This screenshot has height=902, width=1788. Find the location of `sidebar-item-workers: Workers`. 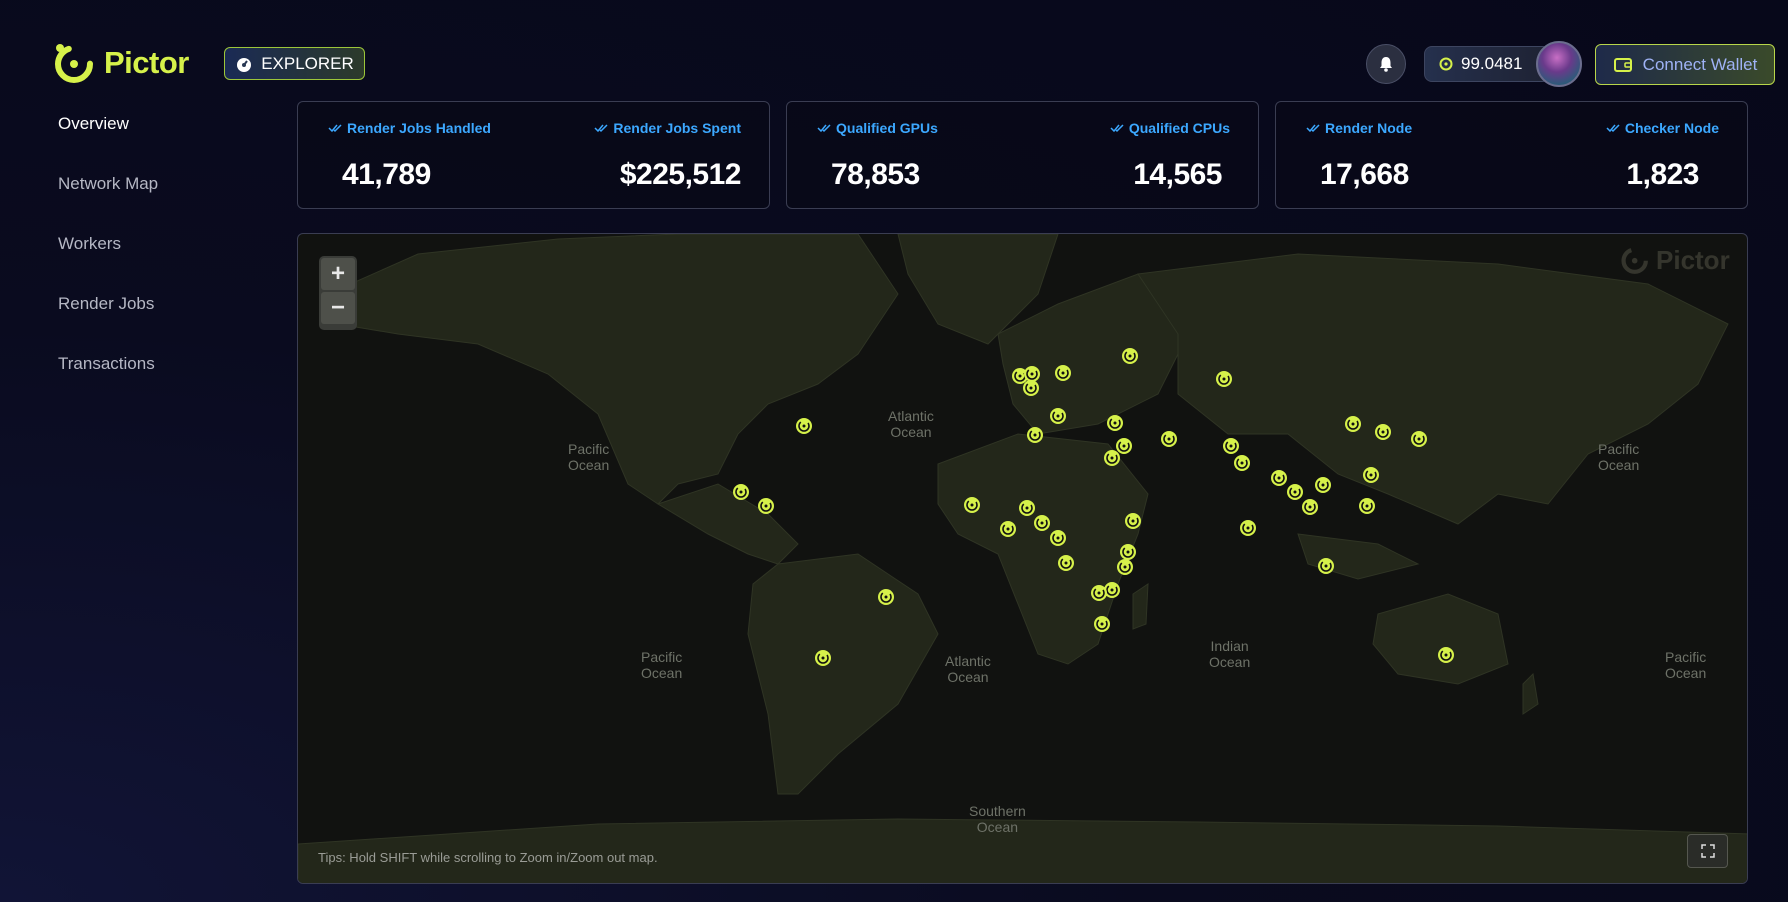

sidebar-item-workers: Workers is located at coordinates (108, 264).